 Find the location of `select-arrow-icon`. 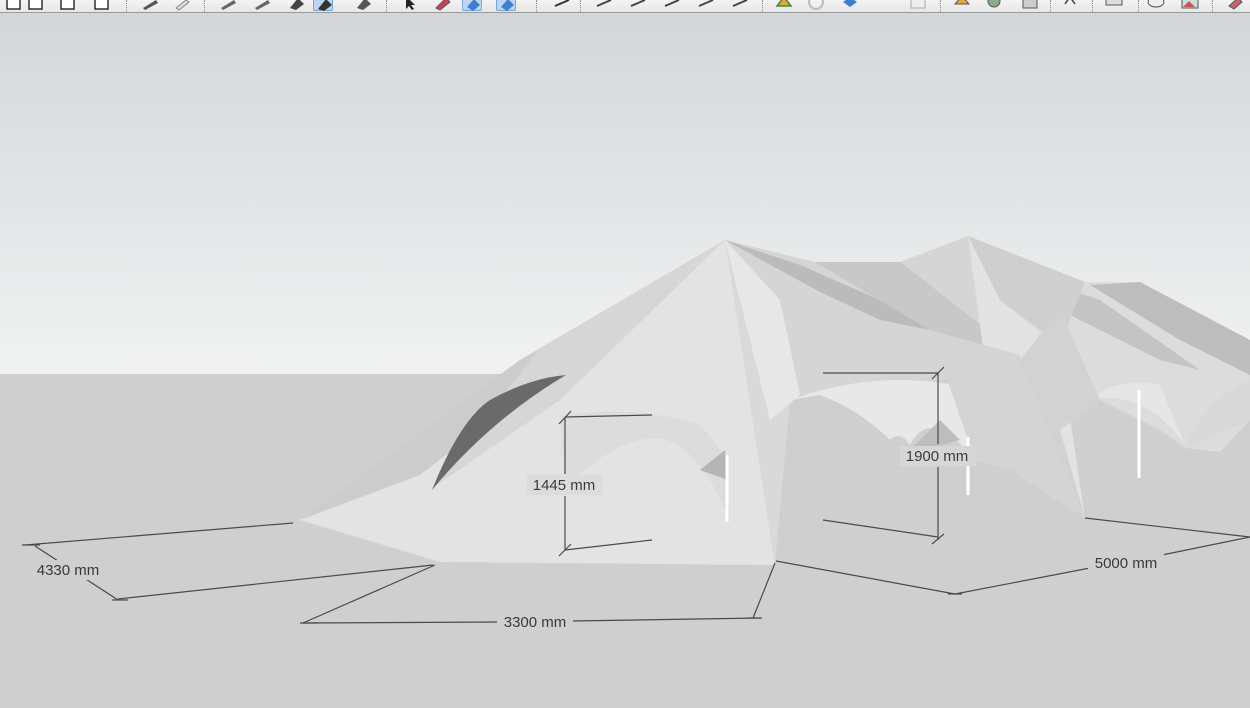

select-arrow-icon is located at coordinates (410, 5).